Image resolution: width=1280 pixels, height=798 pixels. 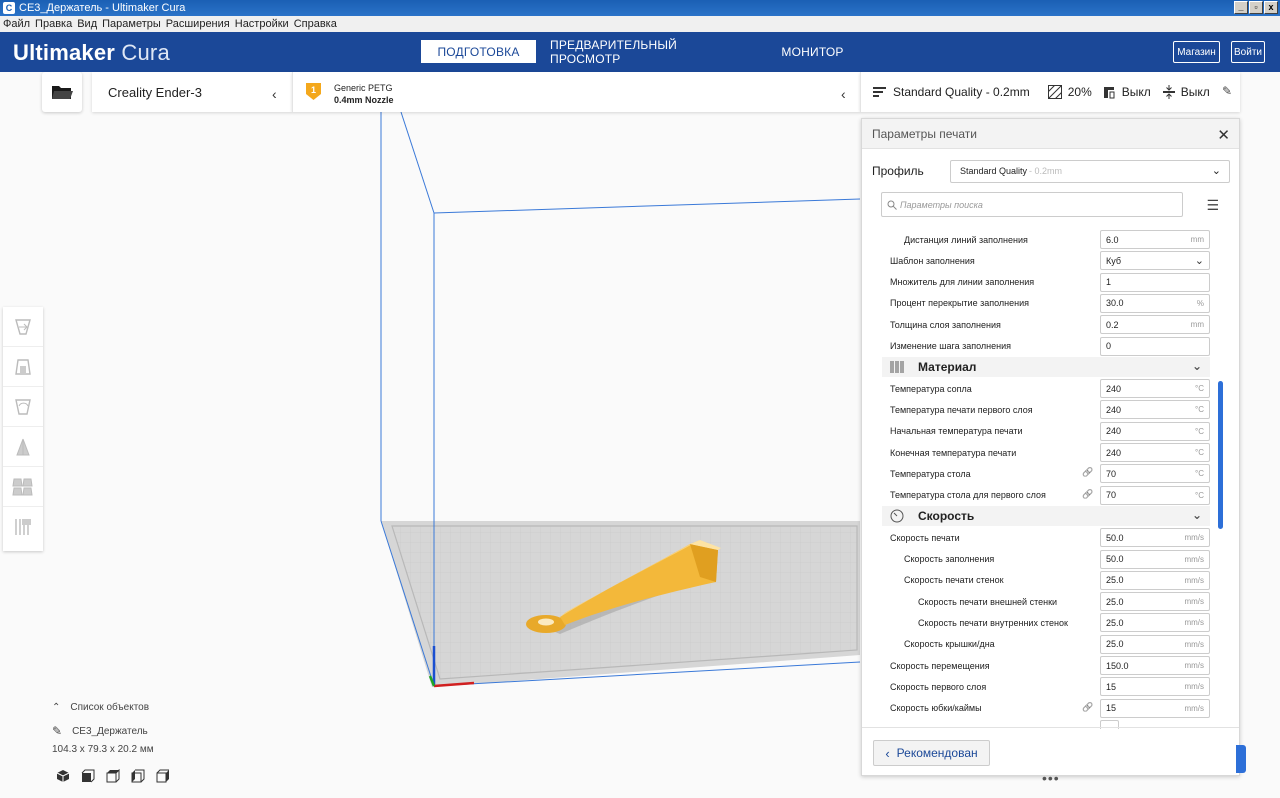 I want to click on setting-row: Шаблон заполнения Куб ⌄, so click(x=1047, y=260).